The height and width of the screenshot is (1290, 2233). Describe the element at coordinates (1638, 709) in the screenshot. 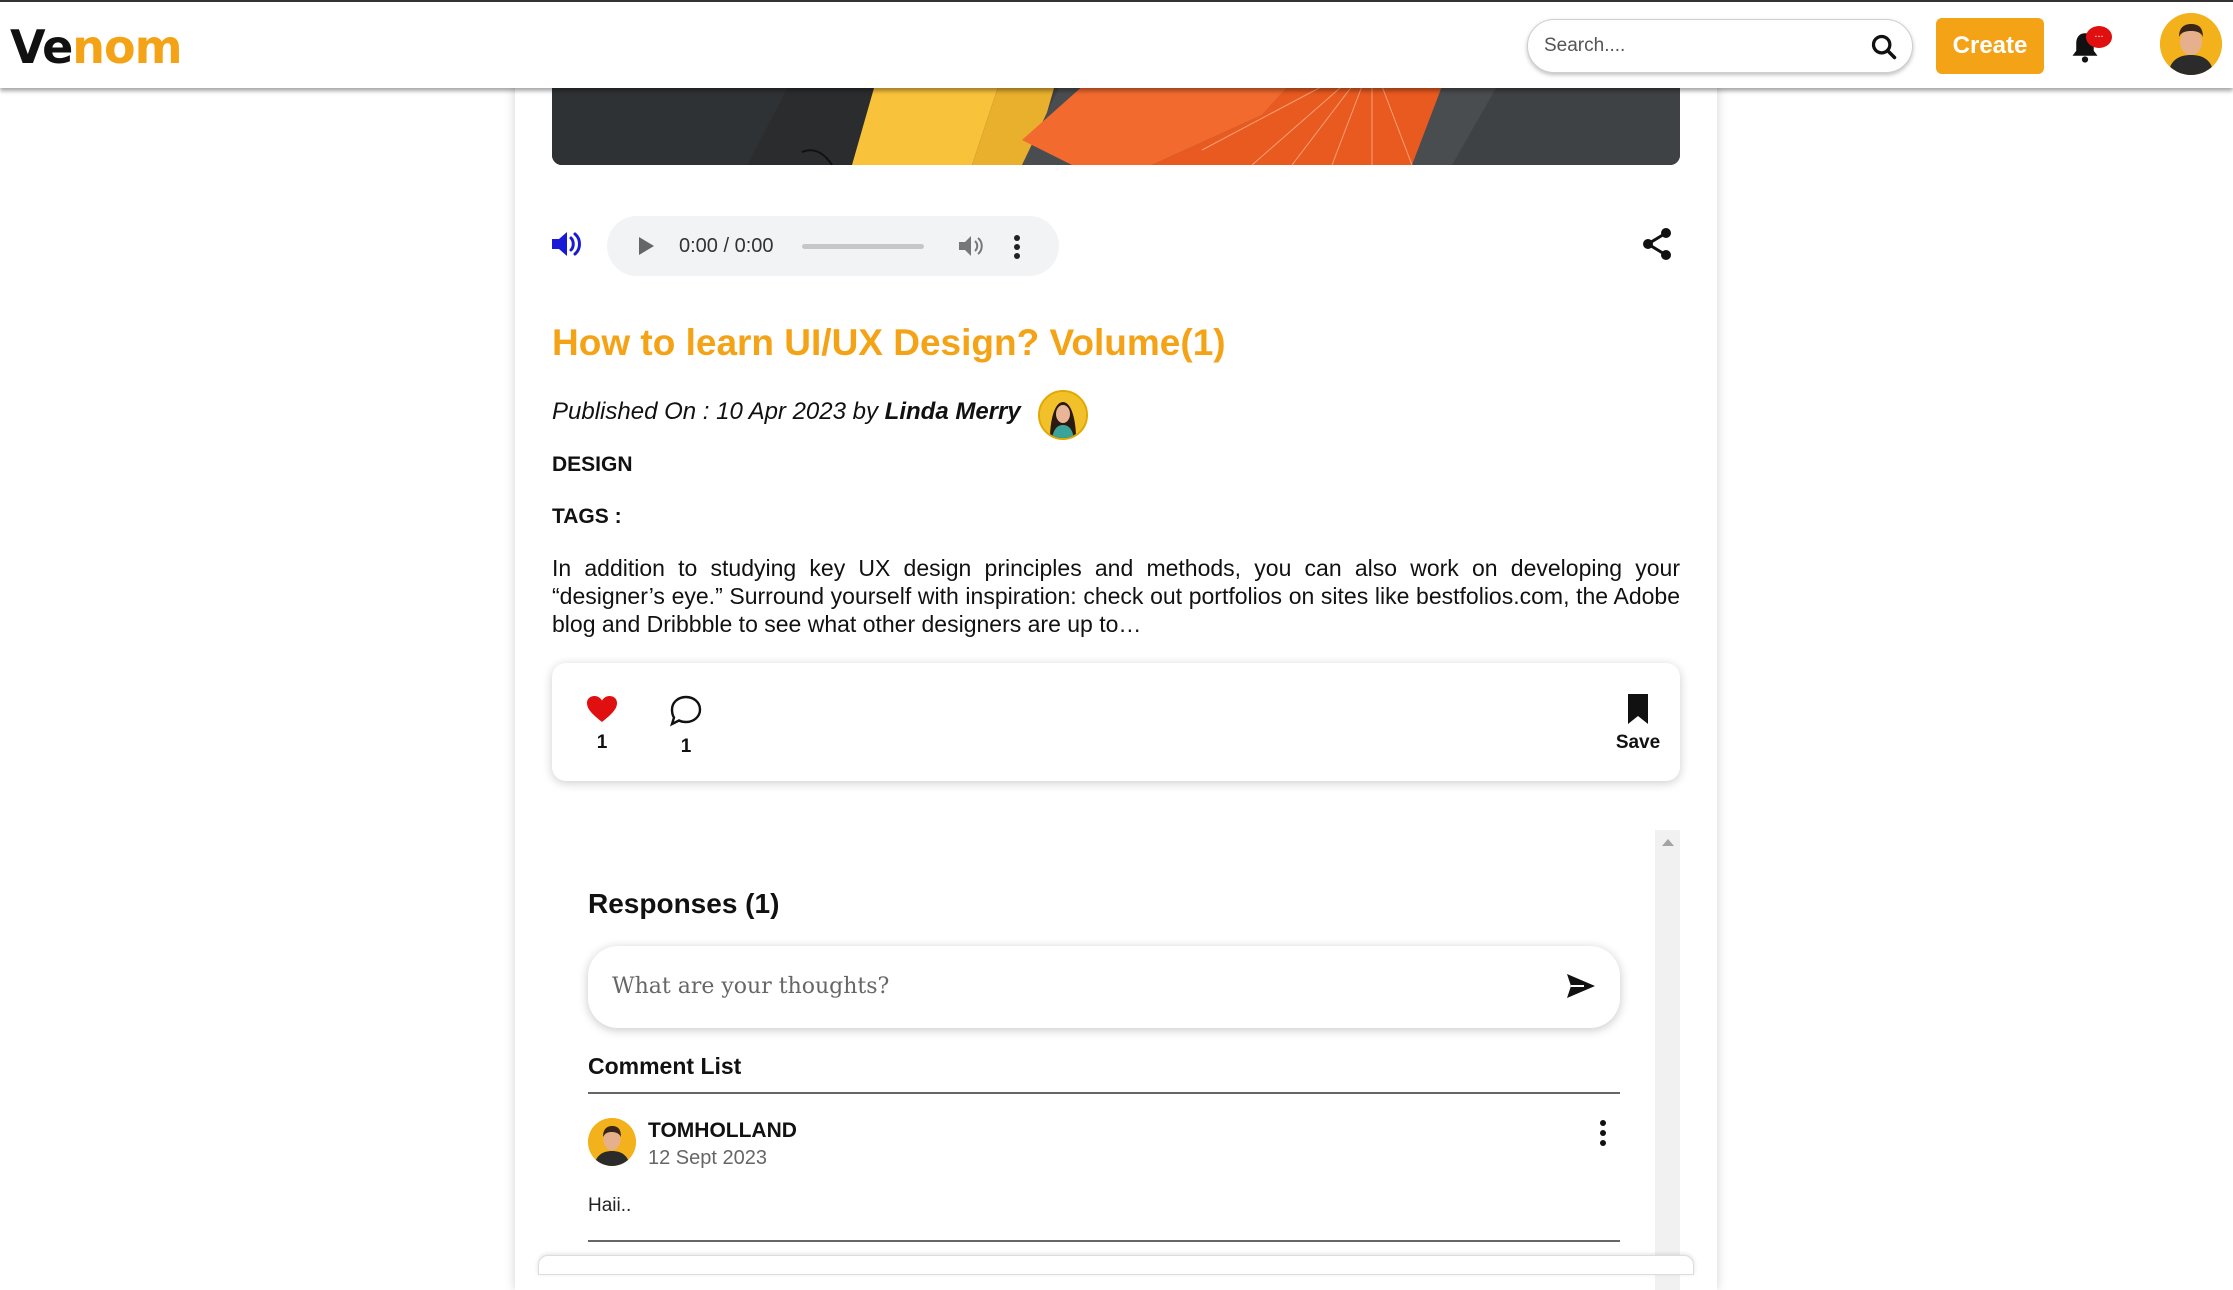

I see `bookmark-icon` at that location.